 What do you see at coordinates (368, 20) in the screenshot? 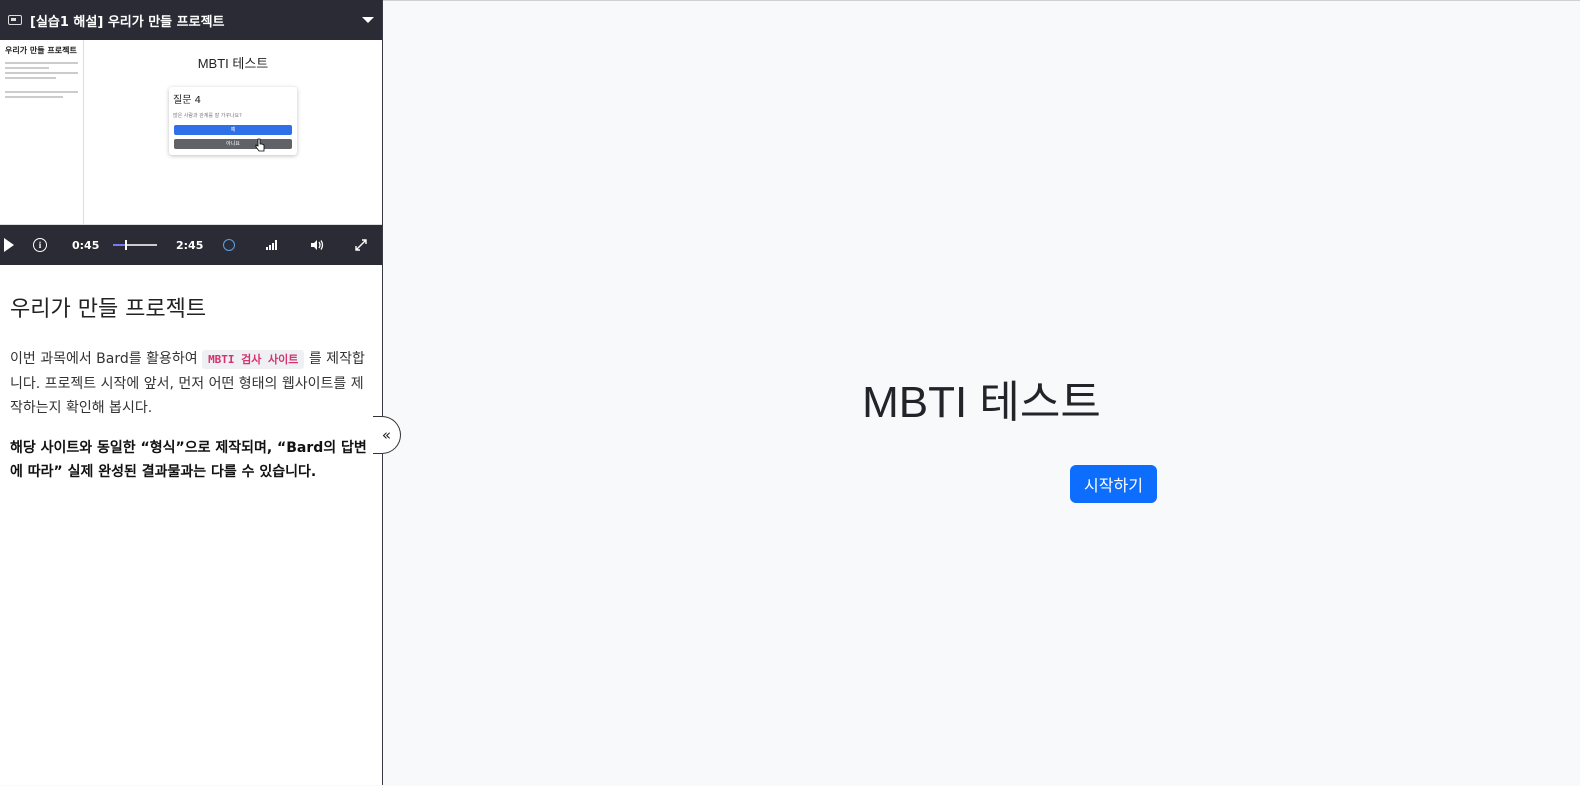
I see `chevron-down-icon` at bounding box center [368, 20].